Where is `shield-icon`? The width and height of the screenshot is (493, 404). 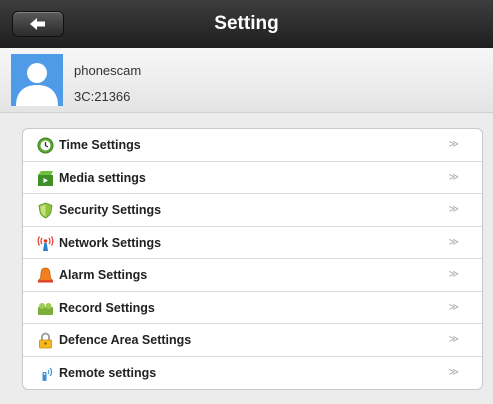
shield-icon is located at coordinates (45, 210).